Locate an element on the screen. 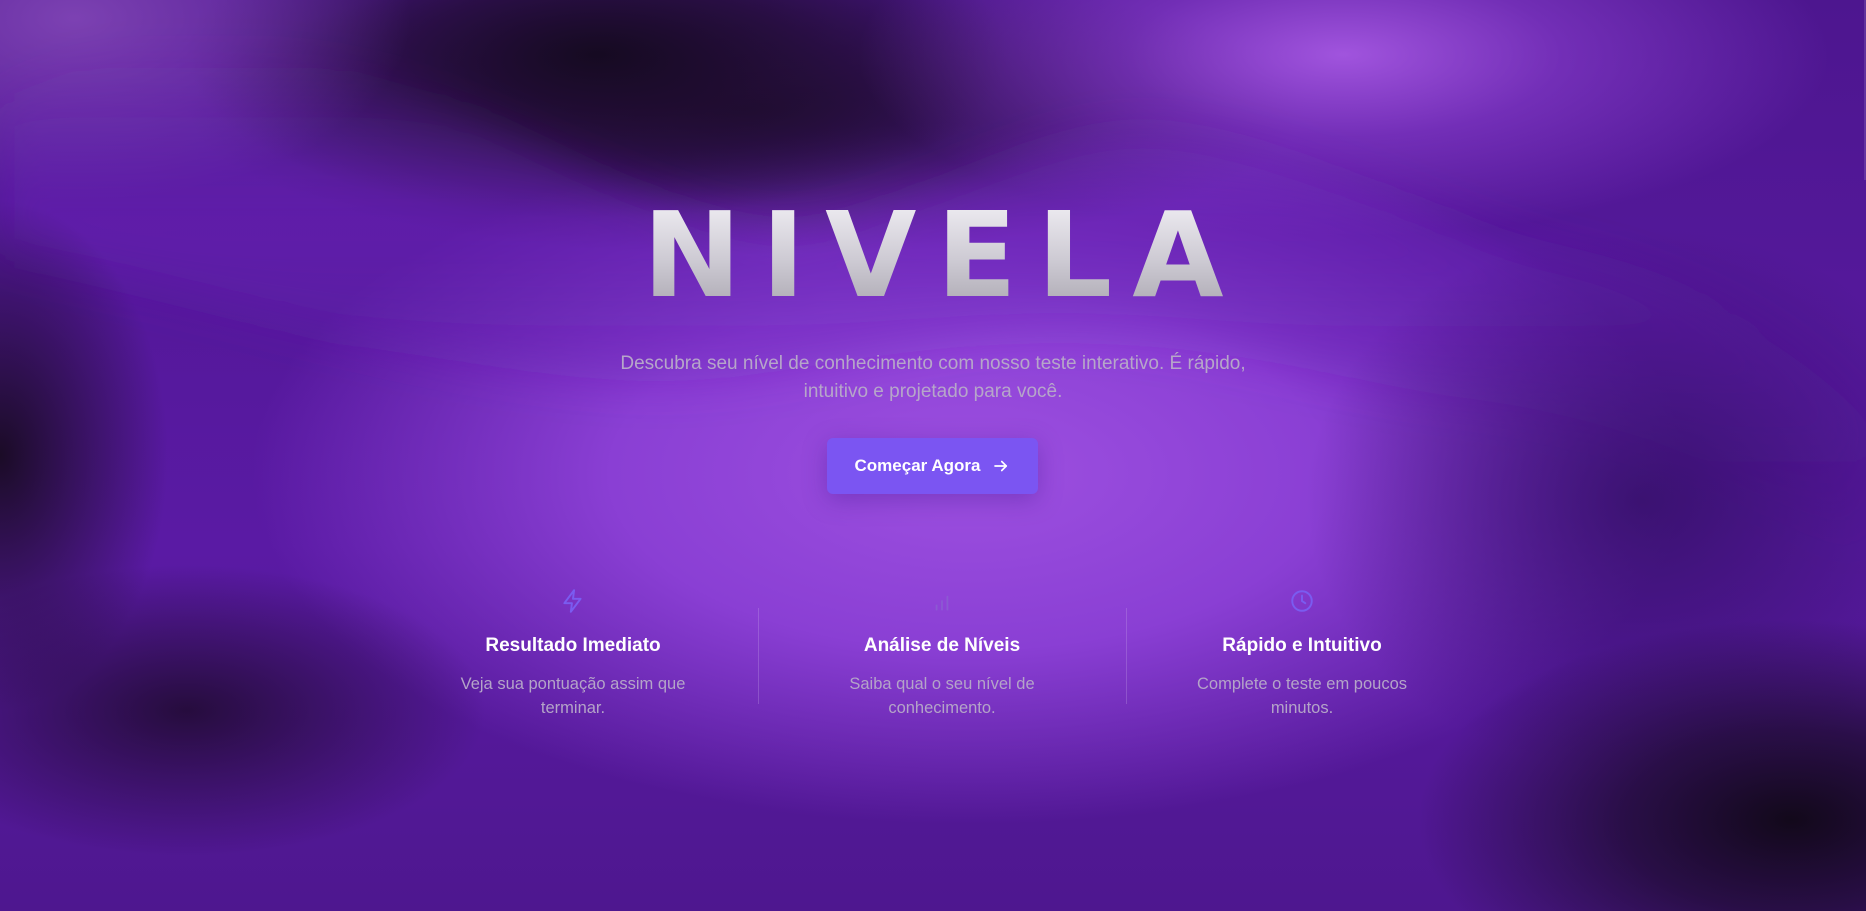 This screenshot has width=1866, height=911. feature-description-line-1: Complete o teste em poucos is located at coordinates (1302, 684).